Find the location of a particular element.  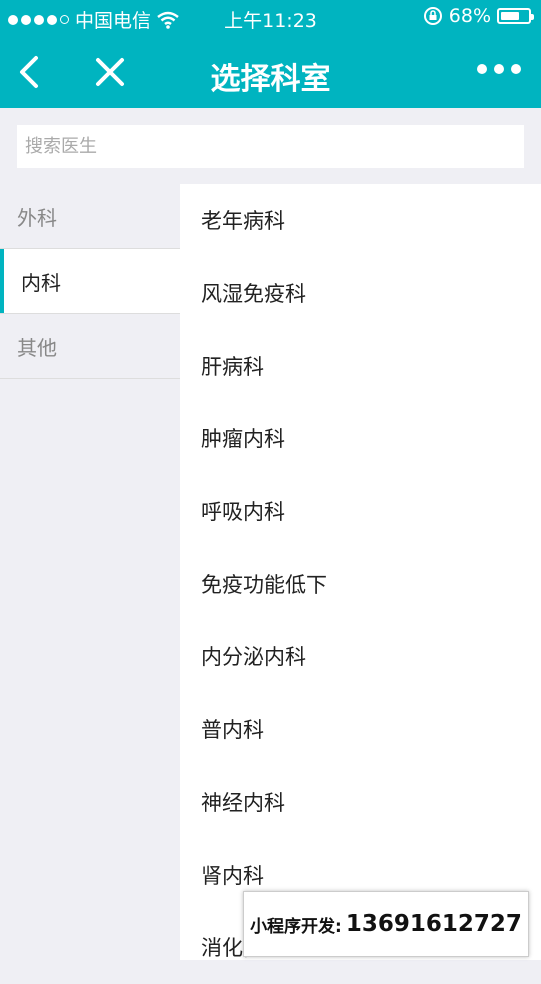

sidebar-item: 其他 is located at coordinates (90, 346).